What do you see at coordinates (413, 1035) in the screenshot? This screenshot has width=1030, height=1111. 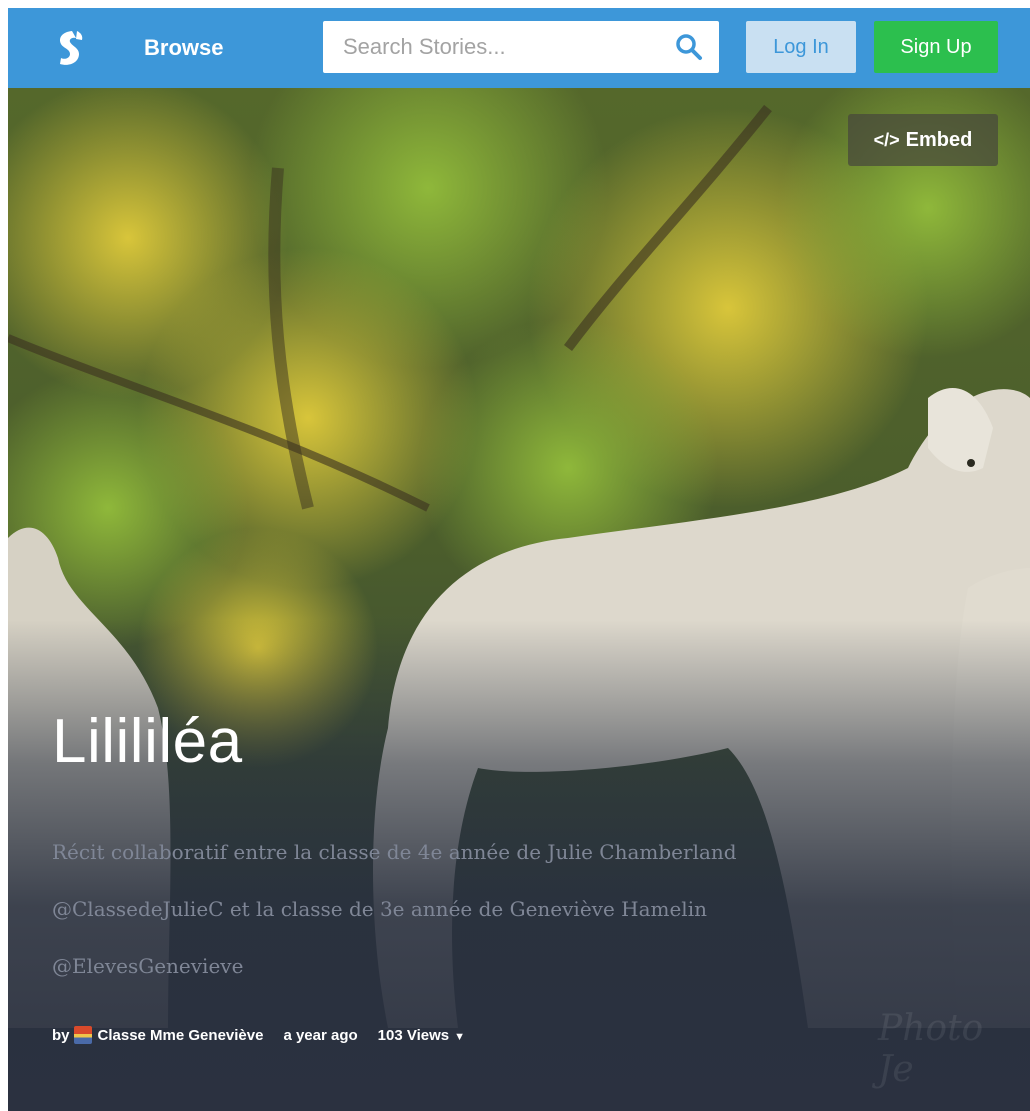 I see `views-label: 103 Views` at bounding box center [413, 1035].